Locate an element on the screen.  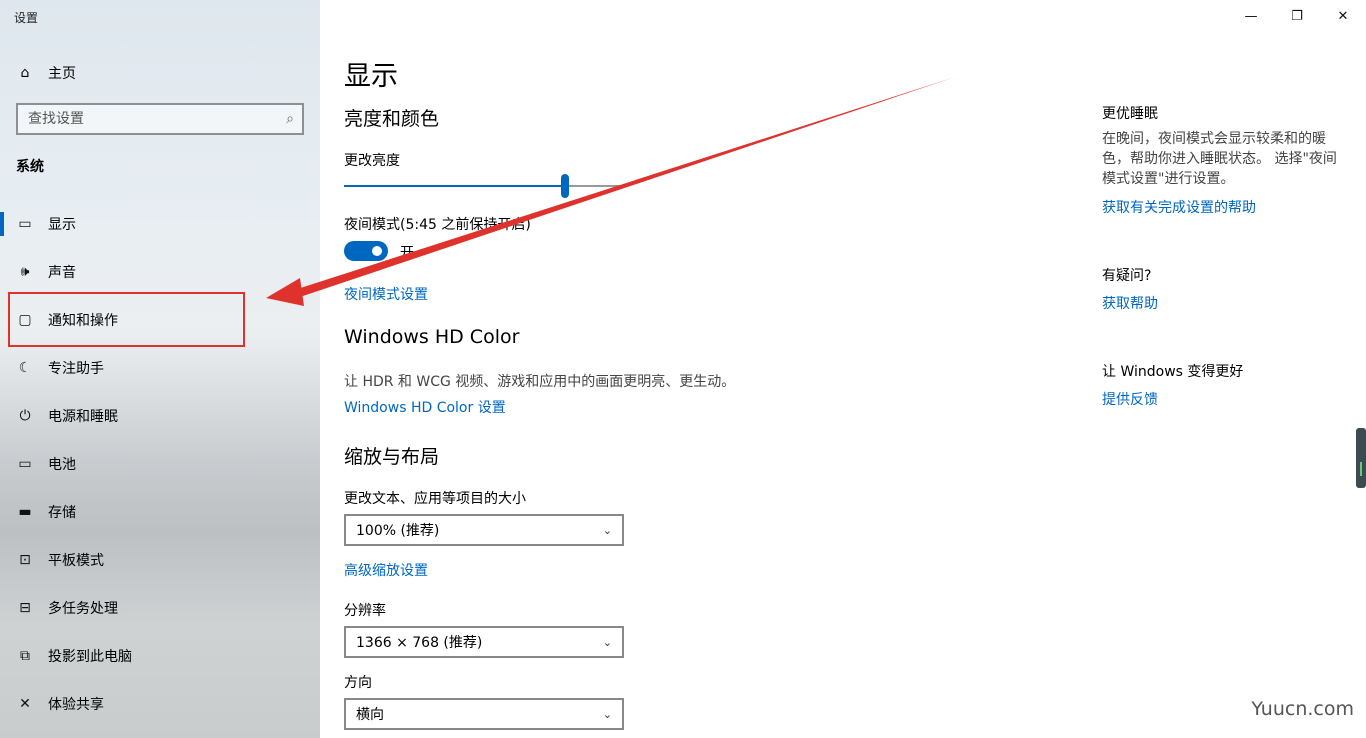
slider-fill is located at coordinates (455, 186).